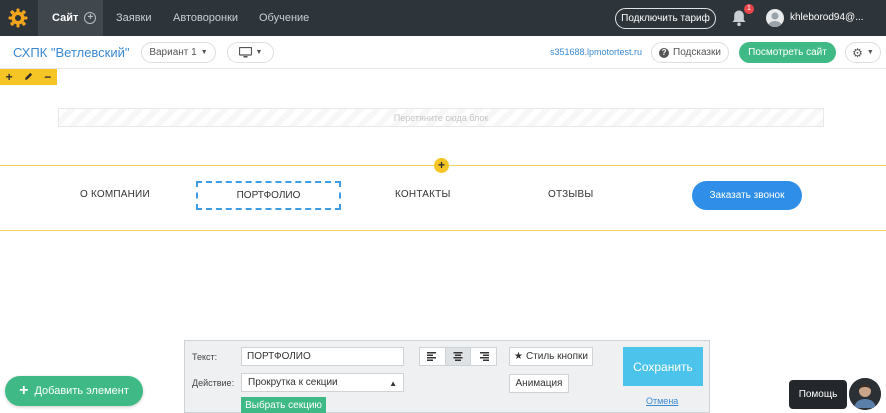 This screenshot has height=413, width=886. What do you see at coordinates (81, 391) in the screenshot?
I see `add-element-label: Добавить элемент` at bounding box center [81, 391].